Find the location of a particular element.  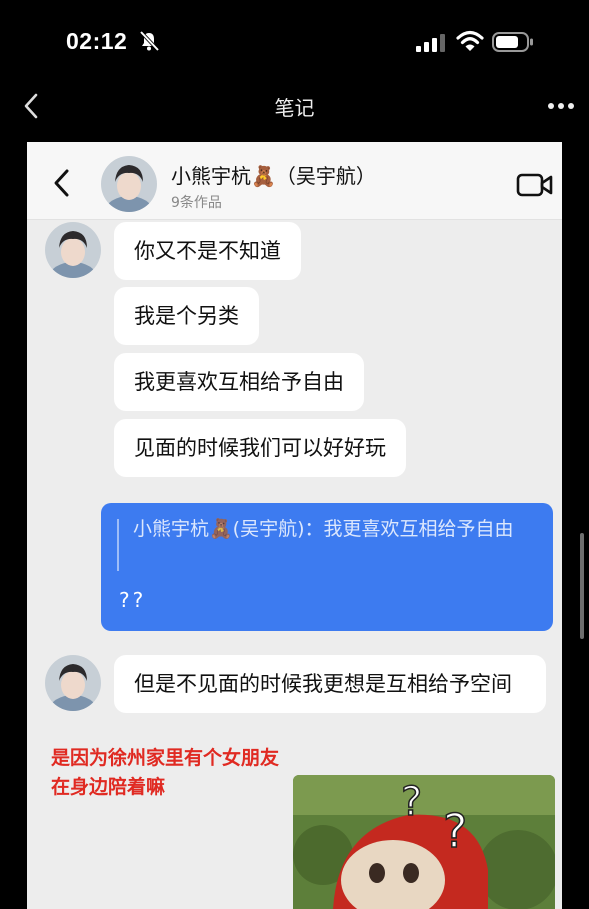

meme-sticker-image: ? ? is located at coordinates (424, 842).